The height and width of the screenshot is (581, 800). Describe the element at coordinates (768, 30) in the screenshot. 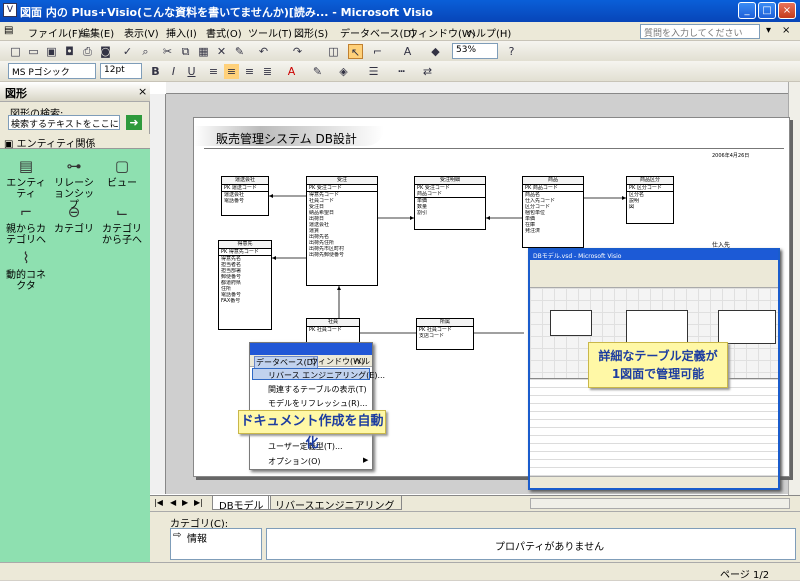

I see `help-dropdown-icon: ▾` at that location.